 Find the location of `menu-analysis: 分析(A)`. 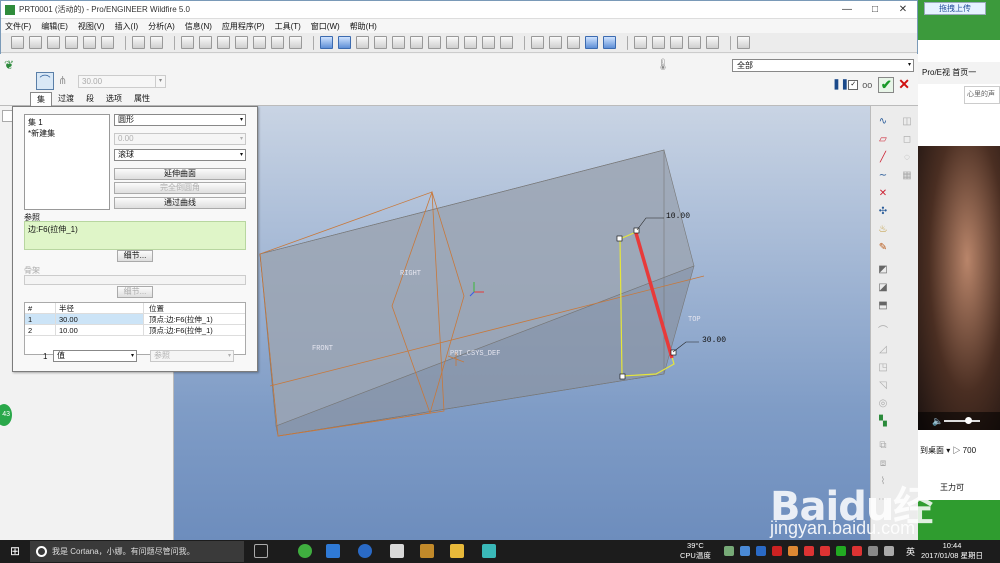

menu-analysis: 分析(A) is located at coordinates (161, 26).